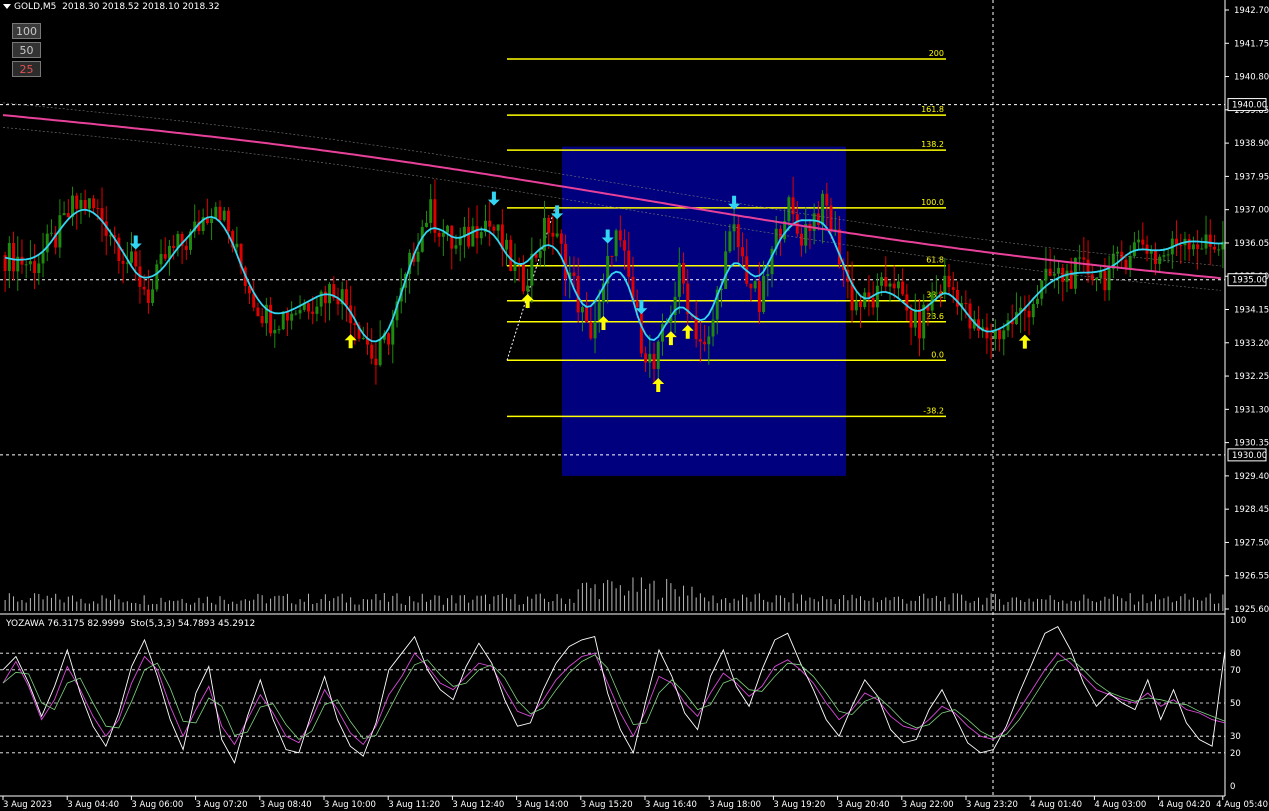 The width and height of the screenshot is (1269, 811). What do you see at coordinates (1242, 805) in the screenshot?
I see `time-tick-label: 4 Aug 05:40` at bounding box center [1242, 805].